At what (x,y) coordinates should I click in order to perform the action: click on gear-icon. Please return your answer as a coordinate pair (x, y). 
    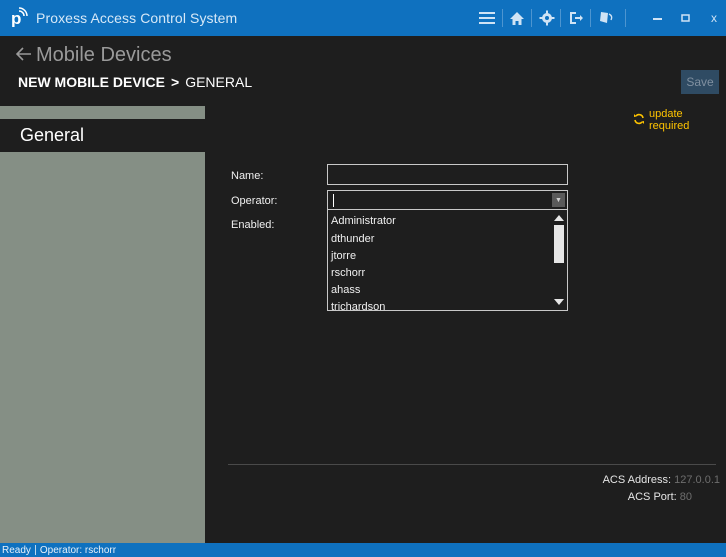
    Looking at the image, I should click on (547, 18).